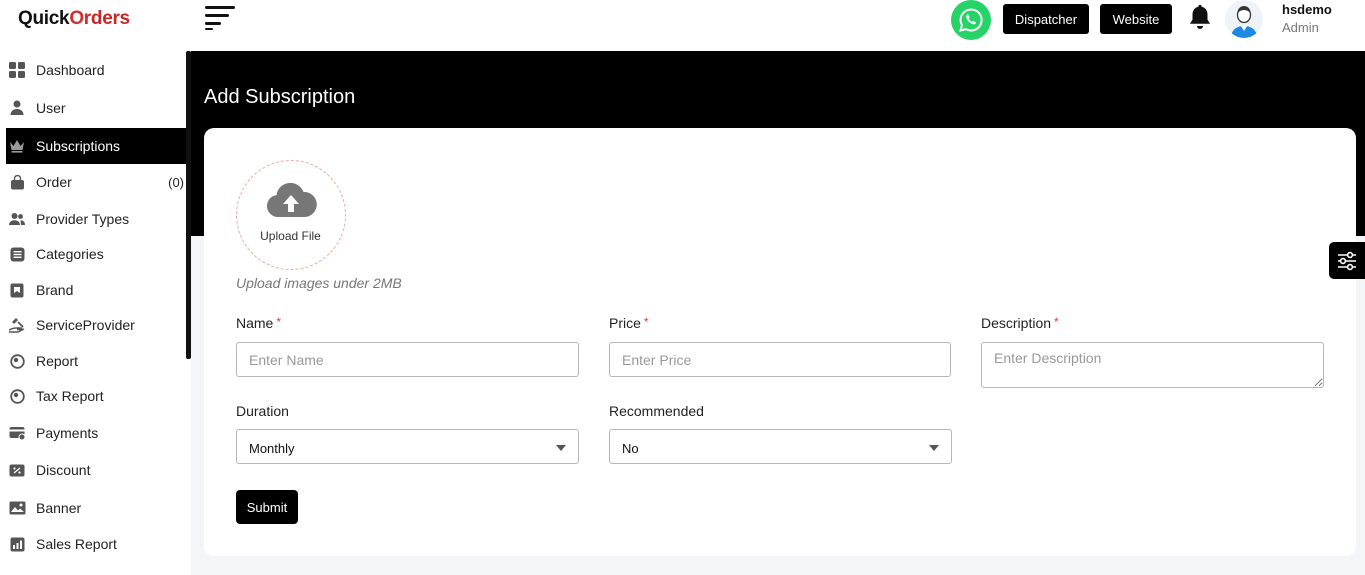  What do you see at coordinates (971, 20) in the screenshot?
I see `whatsapp-icon` at bounding box center [971, 20].